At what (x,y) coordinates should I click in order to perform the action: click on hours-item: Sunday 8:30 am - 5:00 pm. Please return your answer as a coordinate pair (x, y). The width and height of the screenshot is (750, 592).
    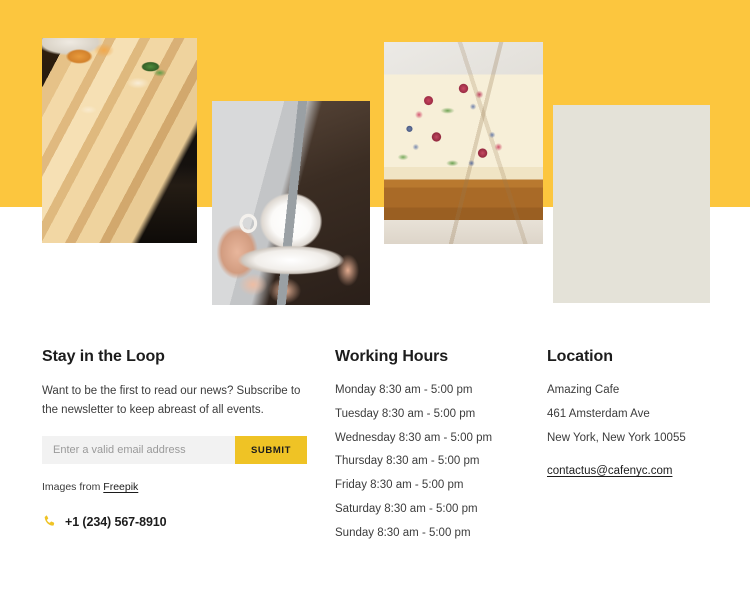
    Looking at the image, I should click on (403, 532).